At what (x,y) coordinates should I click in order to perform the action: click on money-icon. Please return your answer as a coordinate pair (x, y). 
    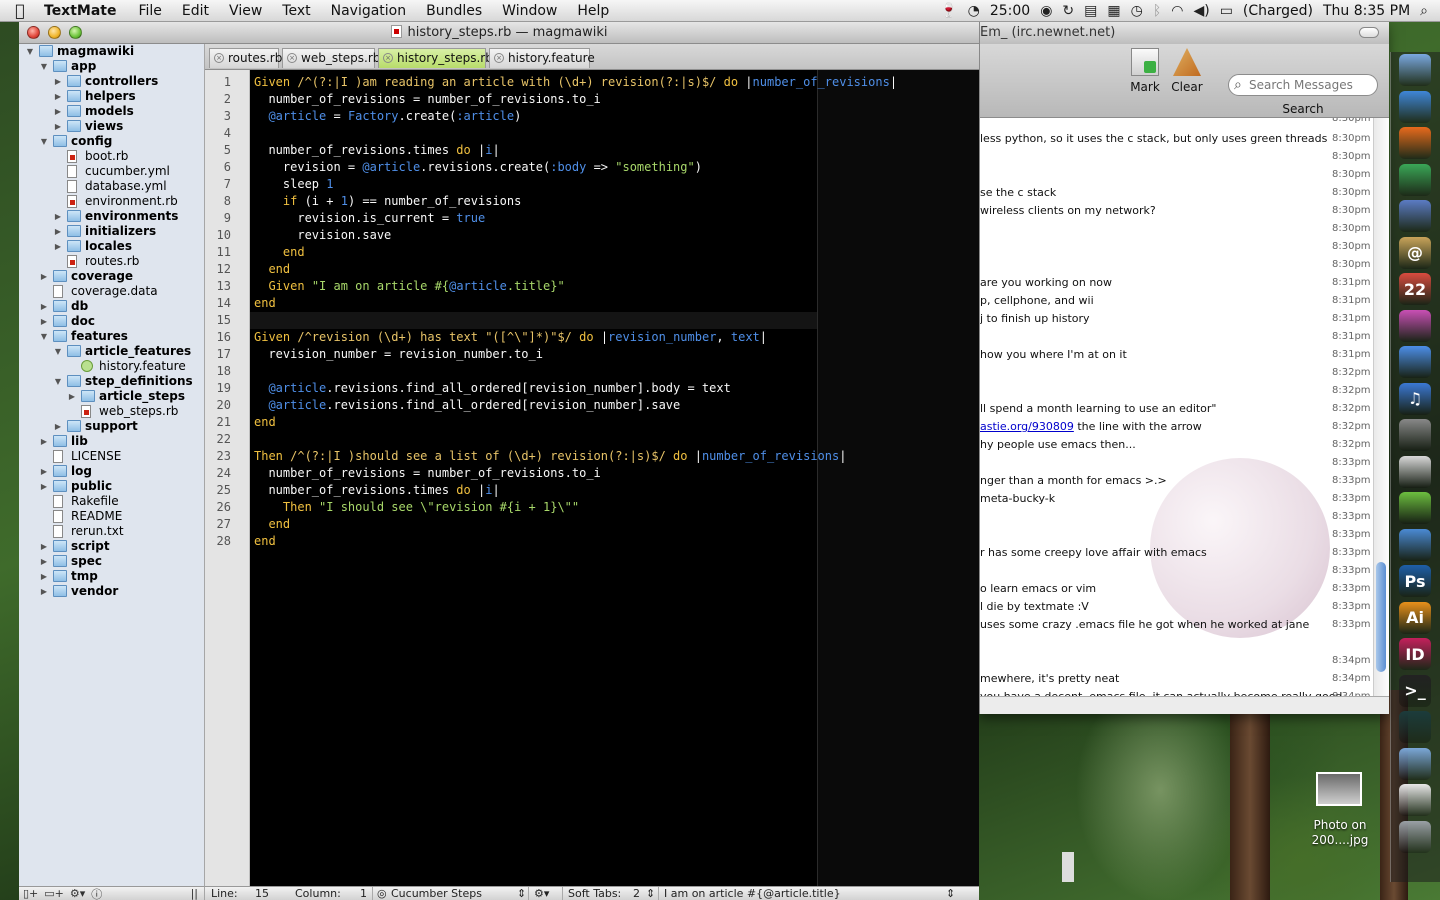
    Looking at the image, I should click on (1415, 508).